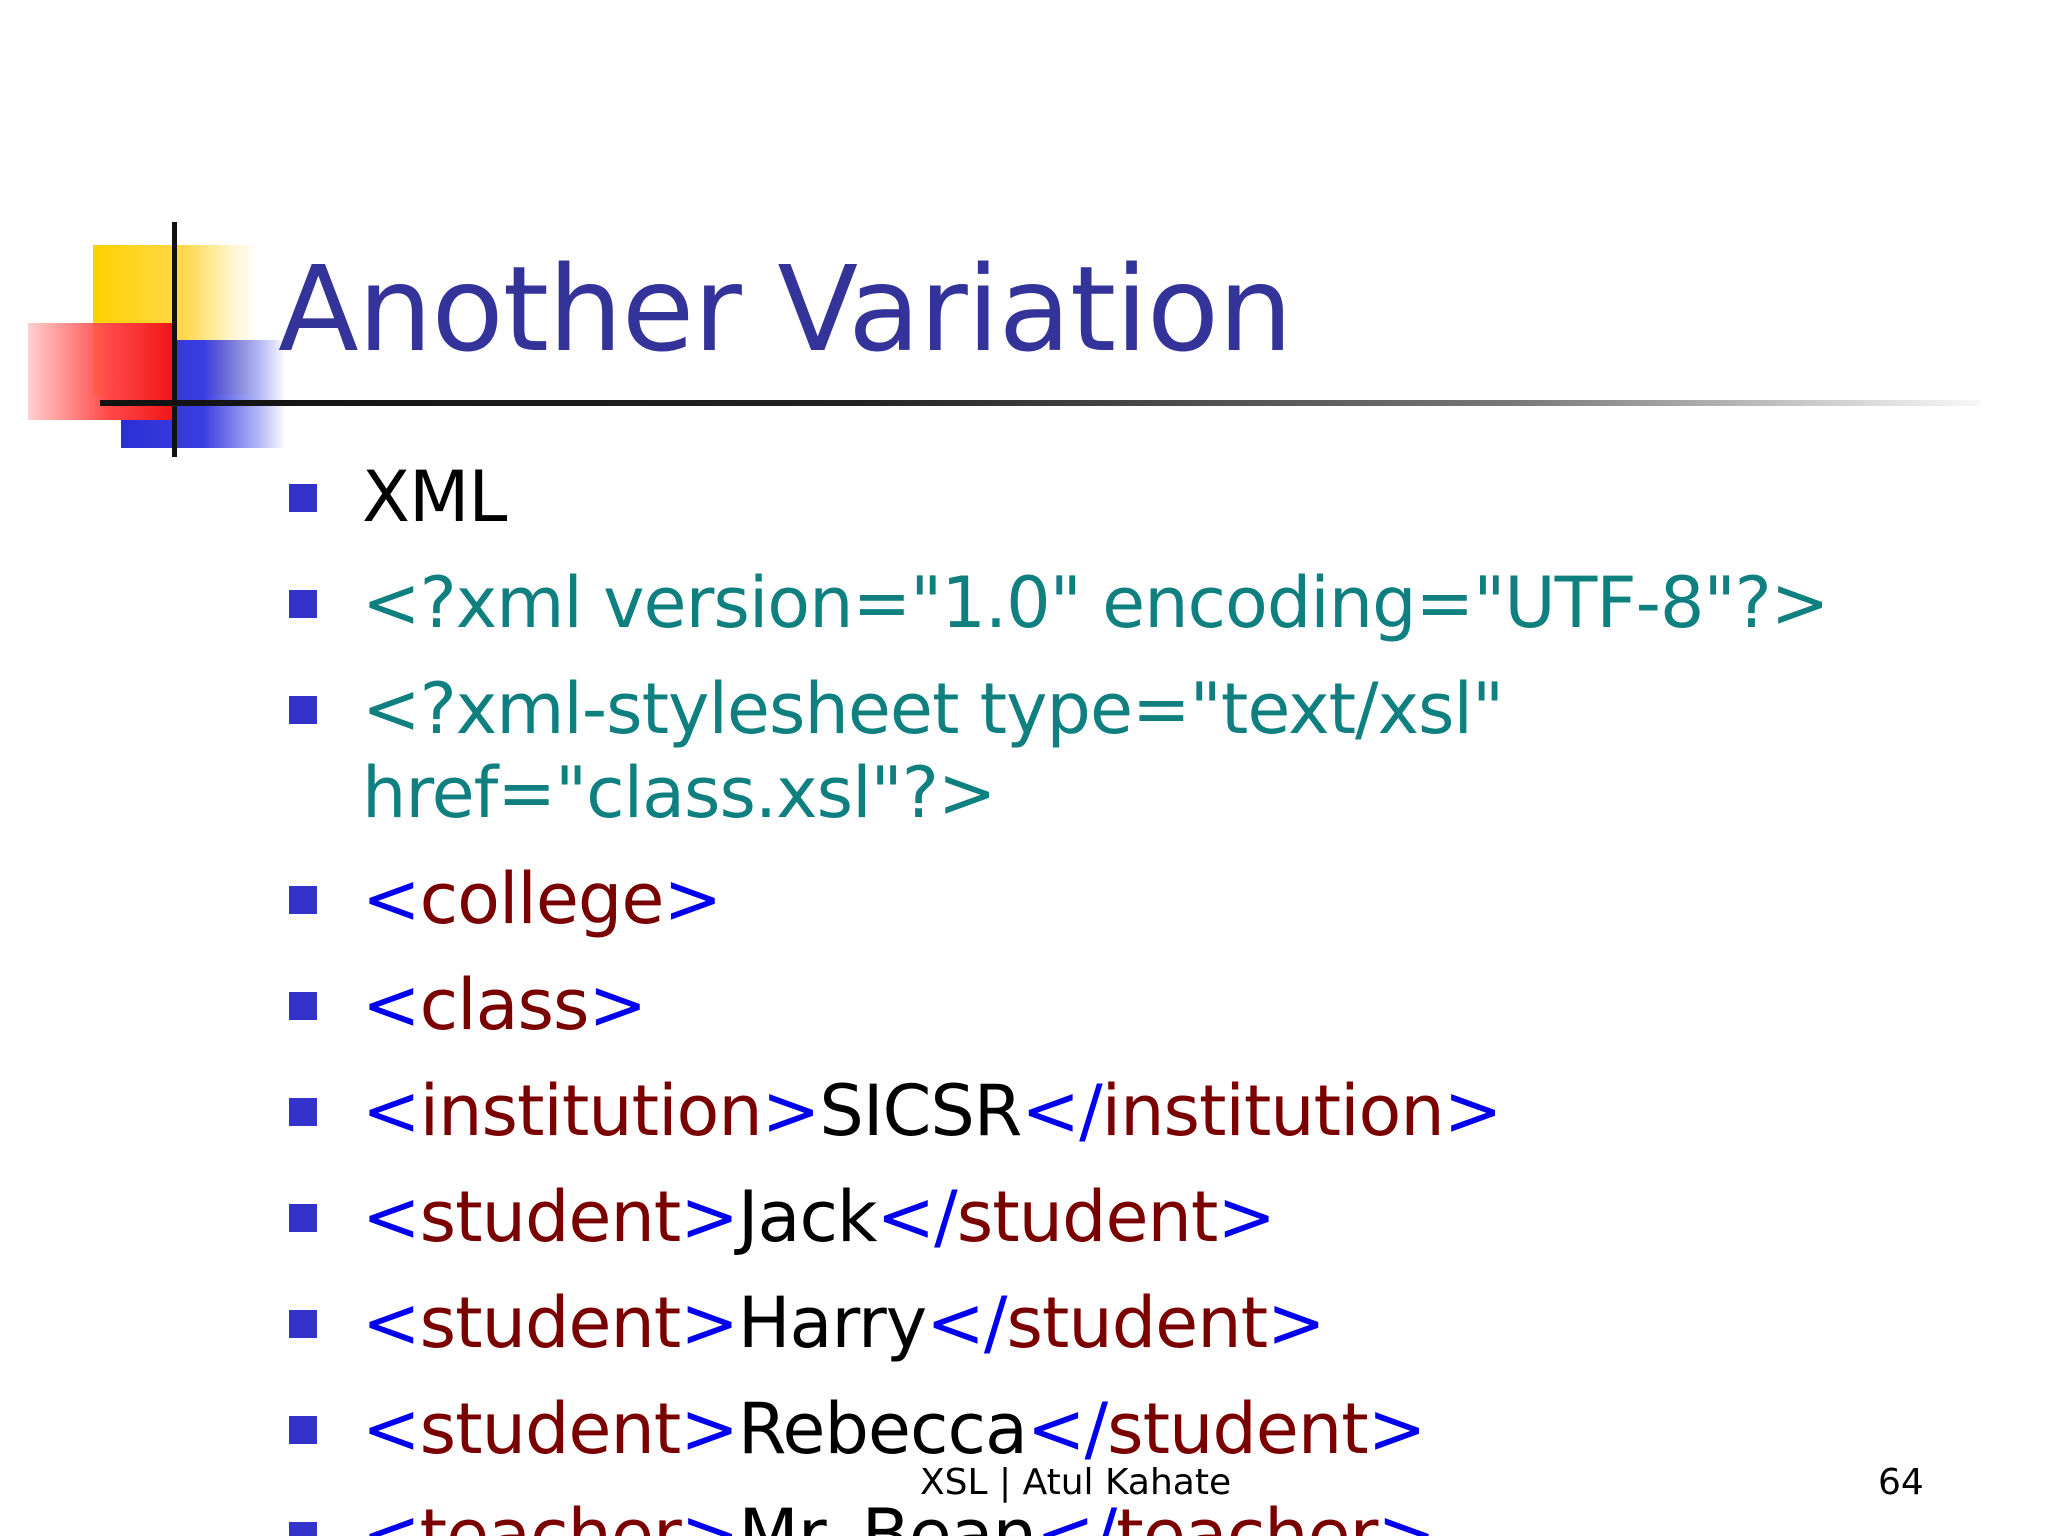 The height and width of the screenshot is (1536, 2048). Describe the element at coordinates (504, 1005) in the screenshot. I see `tag-name: class` at that location.